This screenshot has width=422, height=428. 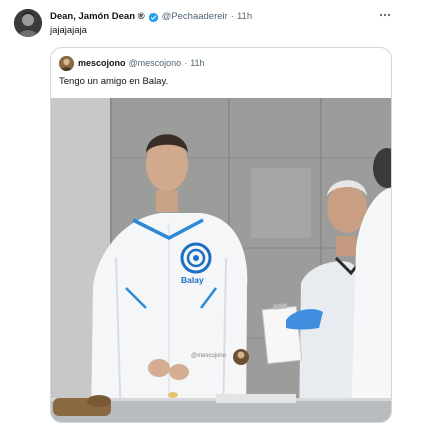 What do you see at coordinates (102, 63) in the screenshot?
I see `quoted-display-name: mescojono` at bounding box center [102, 63].